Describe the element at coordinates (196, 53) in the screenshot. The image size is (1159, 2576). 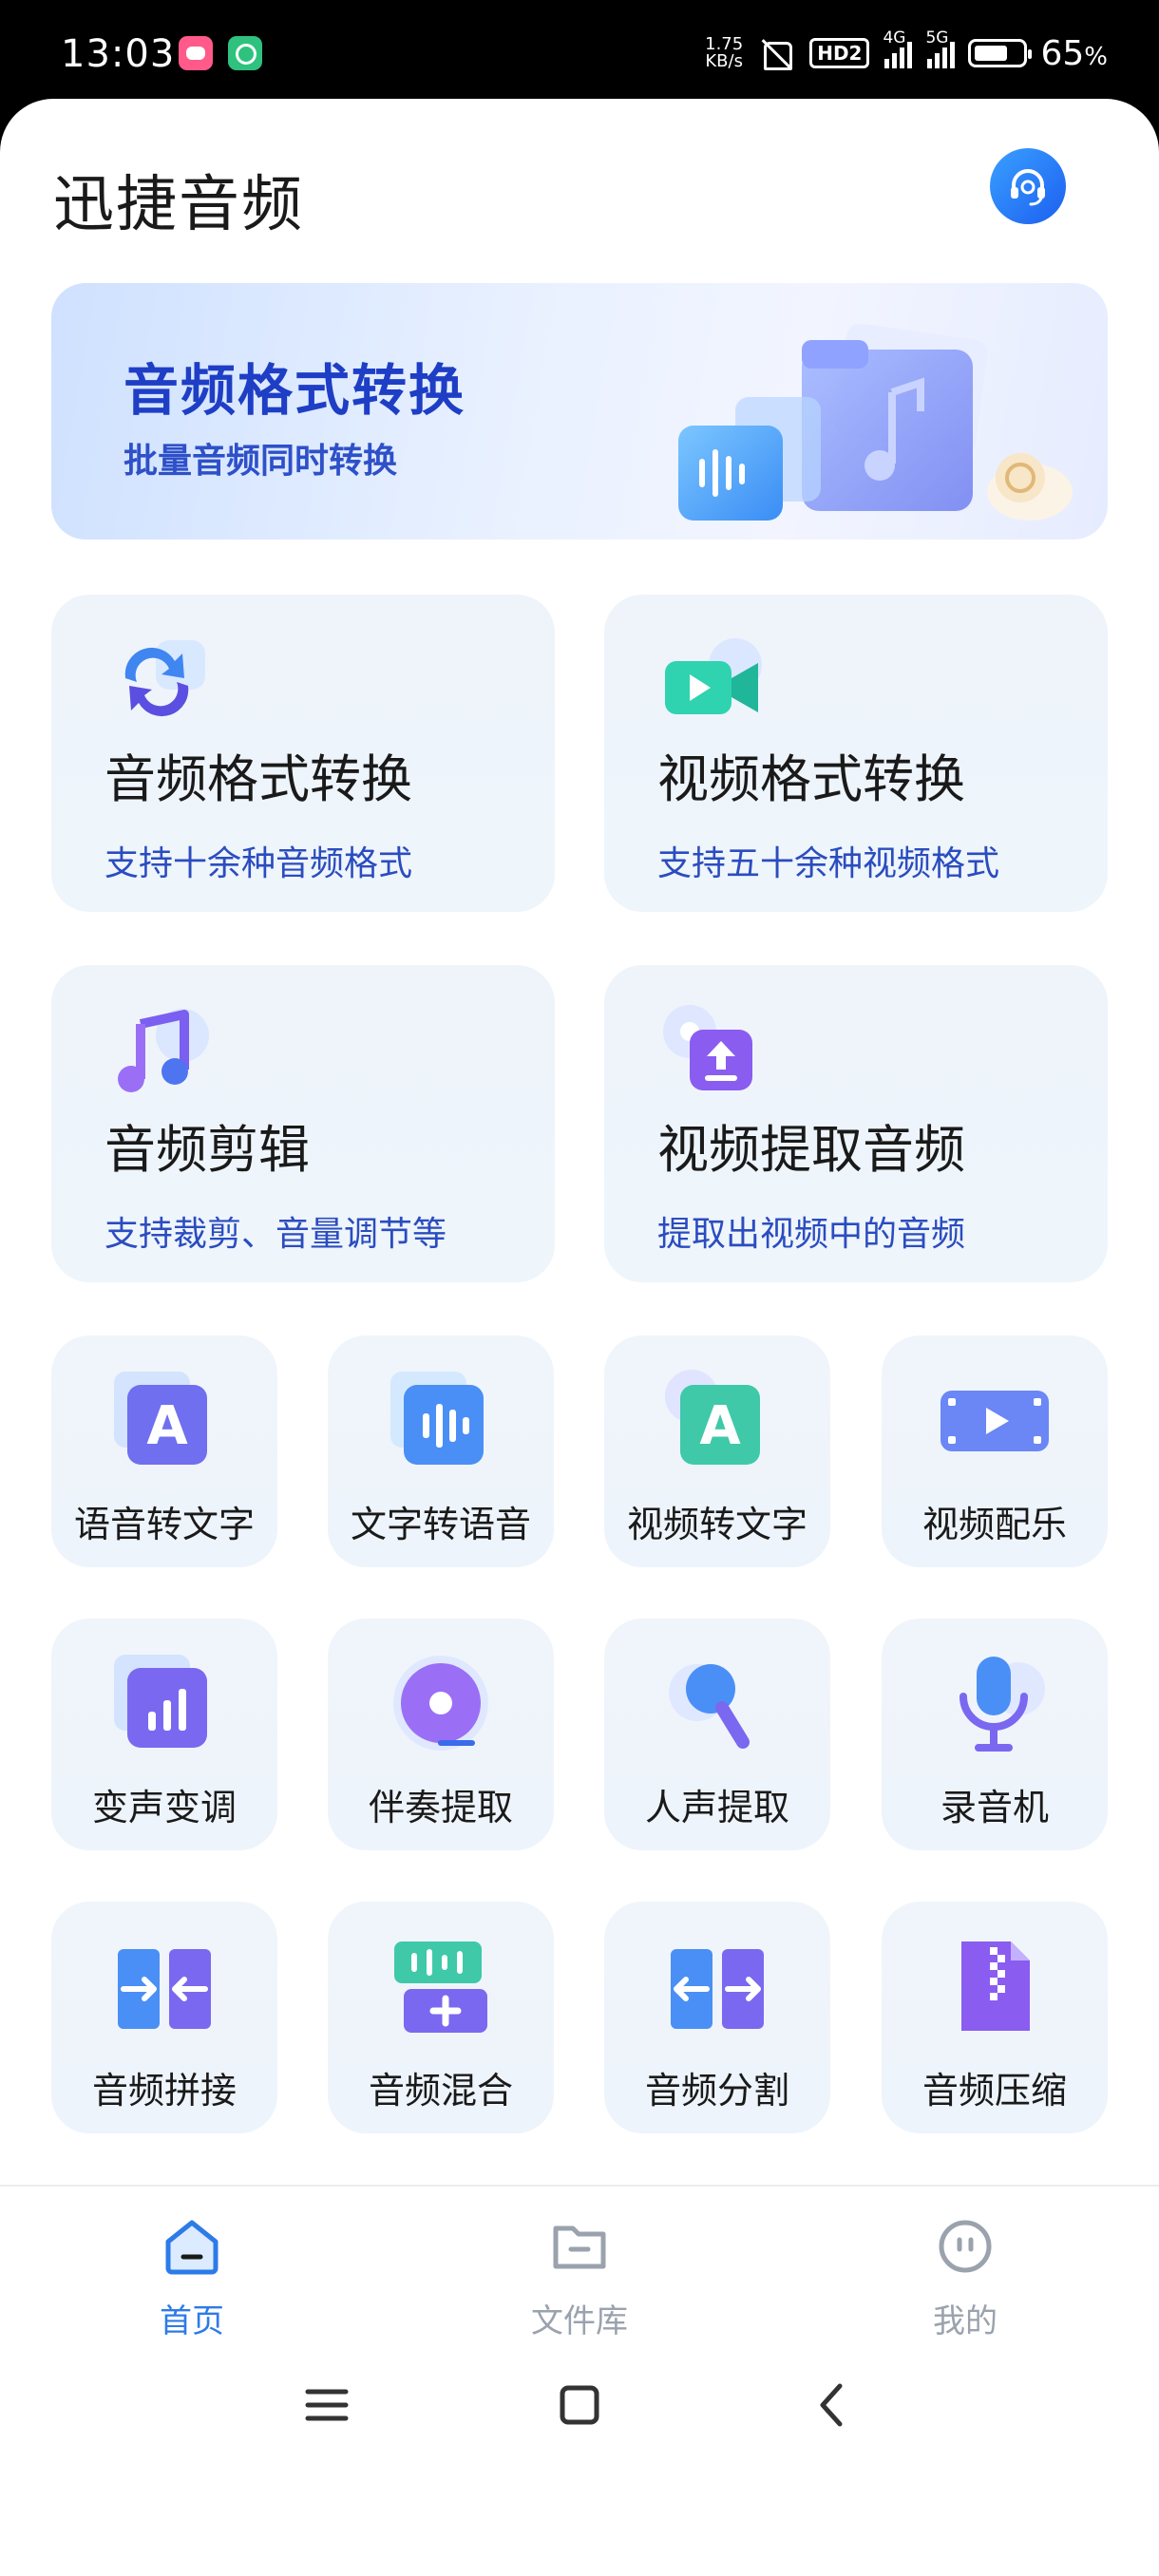
I see `notification-app-icon` at that location.